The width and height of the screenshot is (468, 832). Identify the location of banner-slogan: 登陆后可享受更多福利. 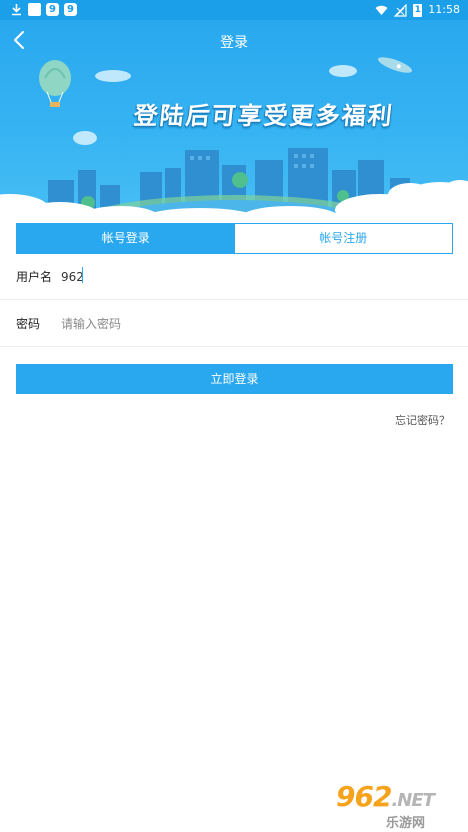
(264, 116).